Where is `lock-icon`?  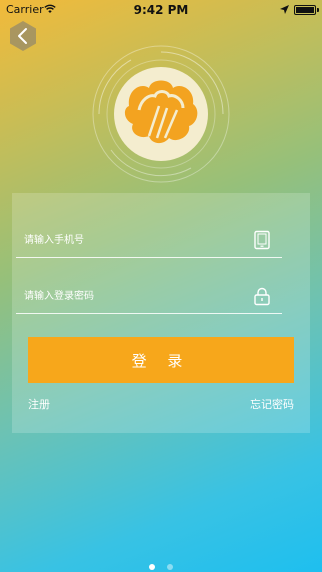
lock-icon is located at coordinates (262, 296).